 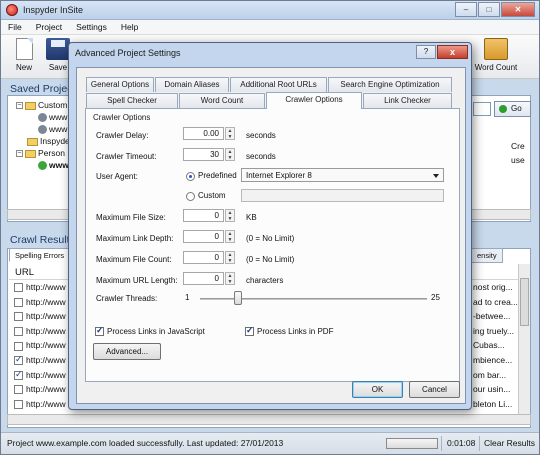 I want to click on tab-search-engine-optimization: Search Engine Optimization, so click(x=390, y=84).